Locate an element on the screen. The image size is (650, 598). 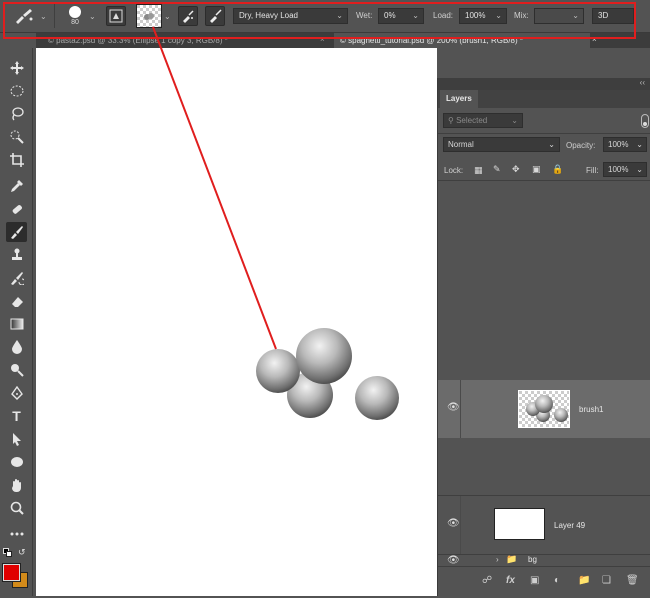
load-input: 100% ⌄ is located at coordinates (483, 16).